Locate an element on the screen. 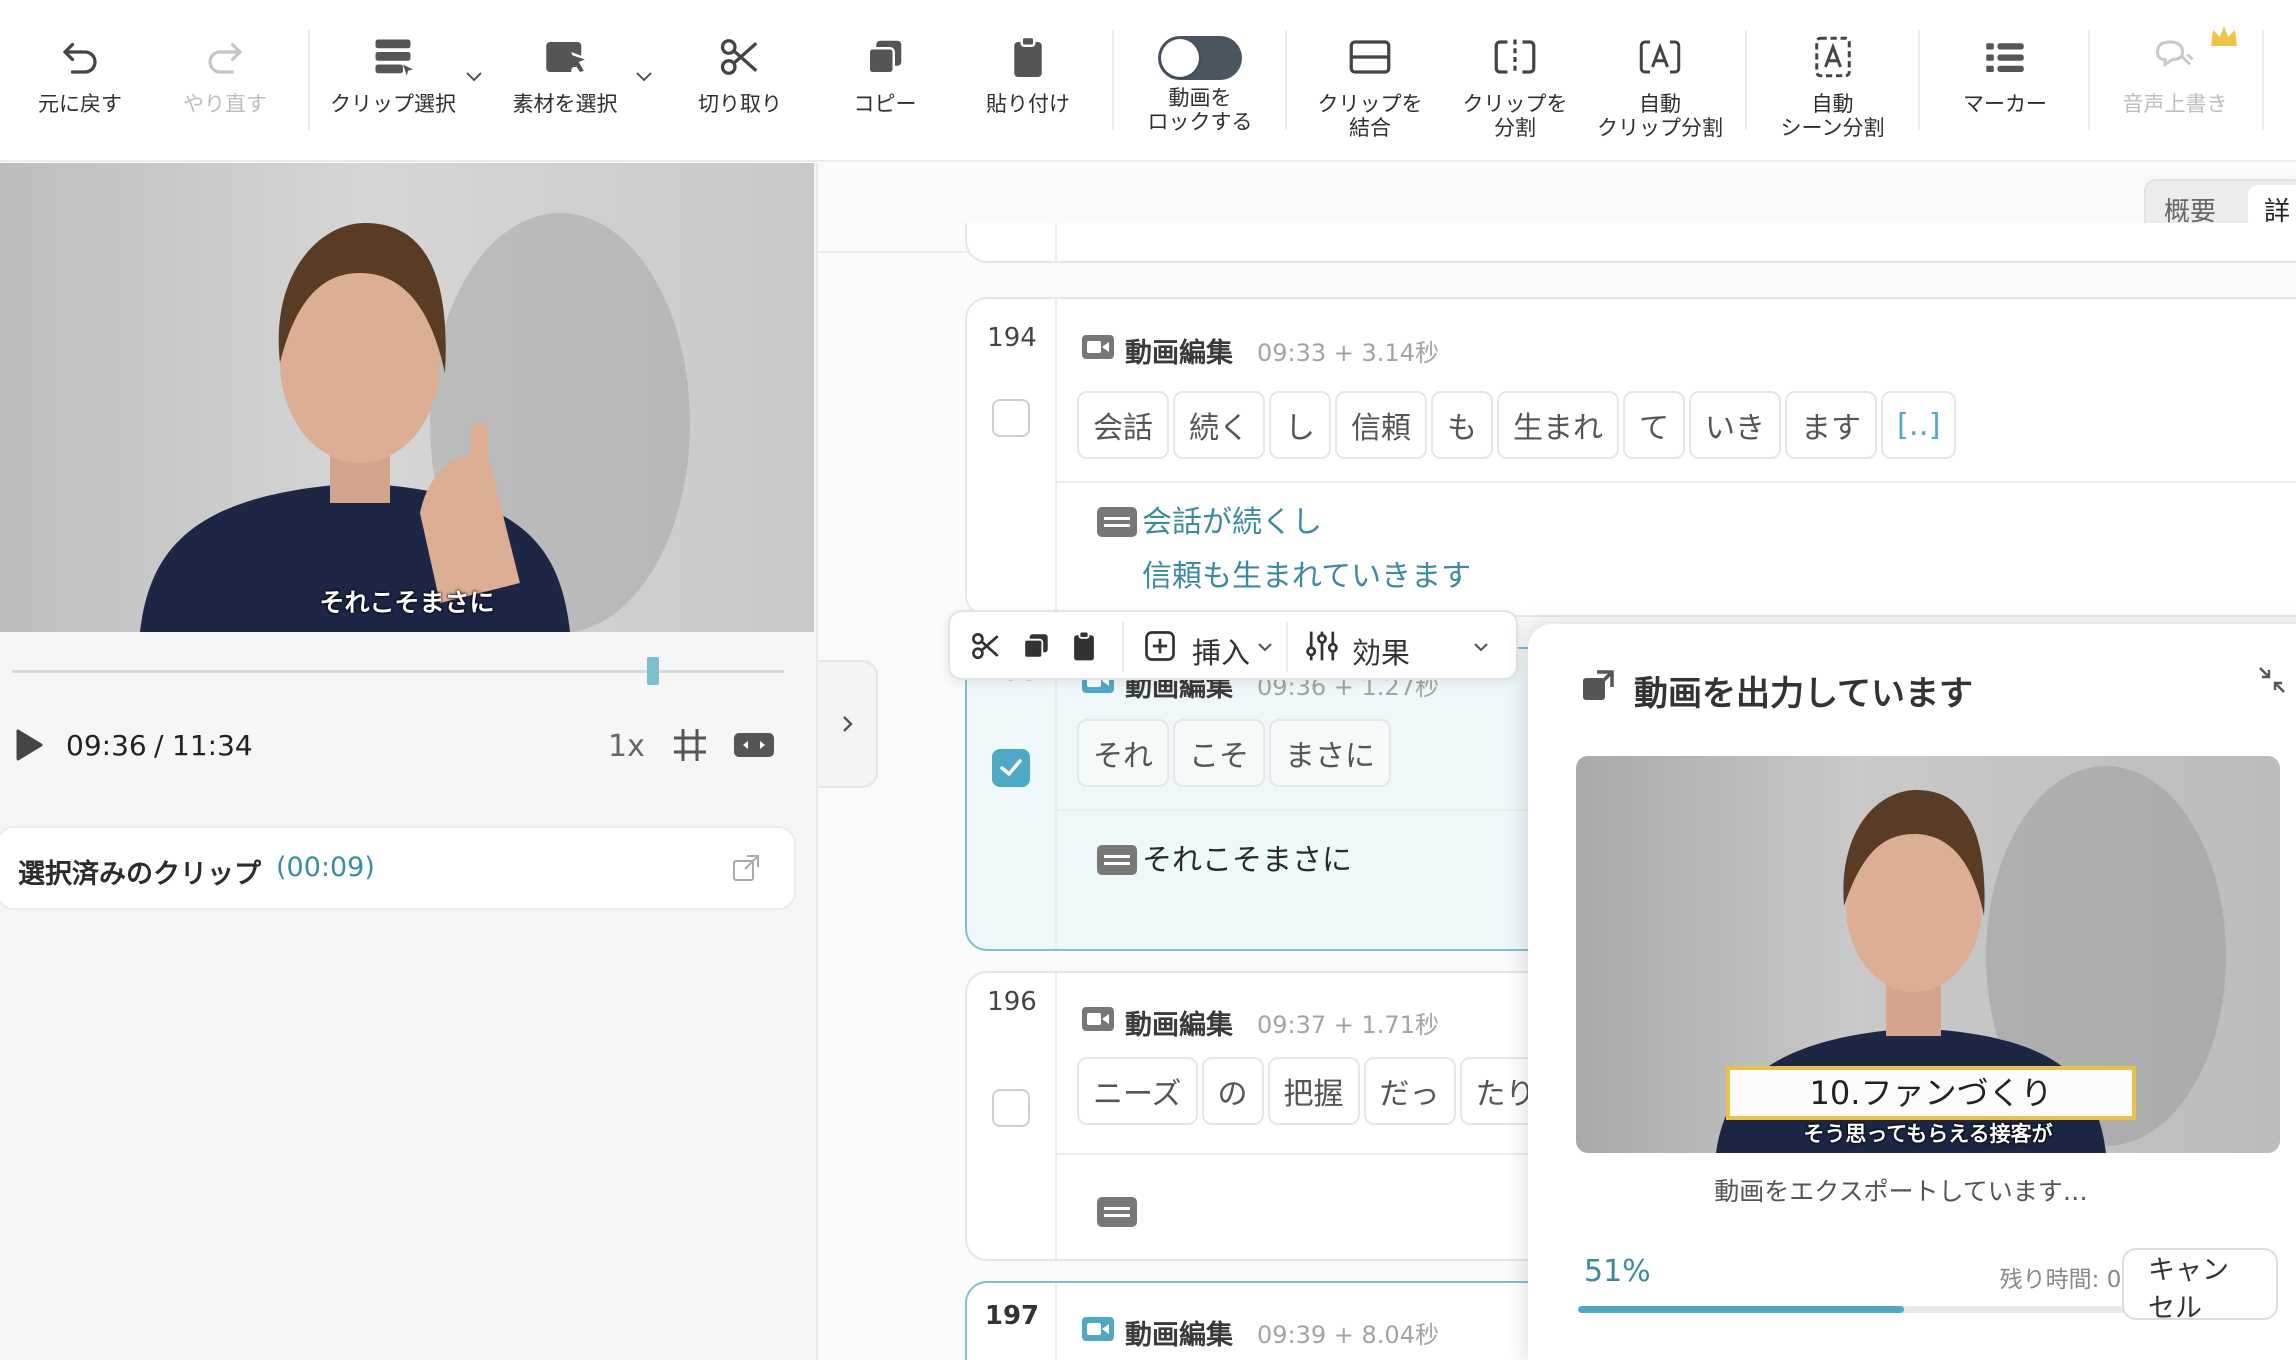 This screenshot has height=1360, width=2296. playback-speed-button: 1x is located at coordinates (626, 746).